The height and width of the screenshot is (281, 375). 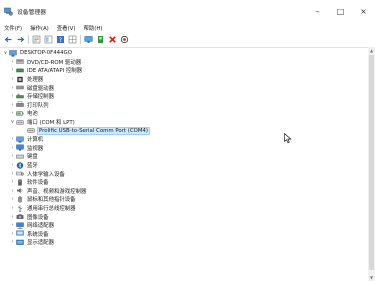 What do you see at coordinates (20, 165) in the screenshot?
I see `bluetooth-icon` at bounding box center [20, 165].